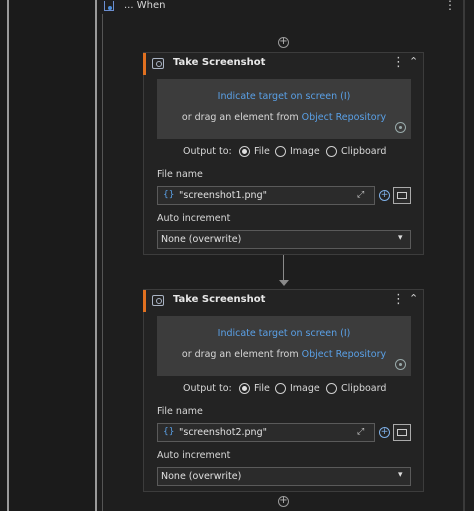  I want to click on file-name-input: {} "screenshot1.png" ⤢, so click(266, 195).